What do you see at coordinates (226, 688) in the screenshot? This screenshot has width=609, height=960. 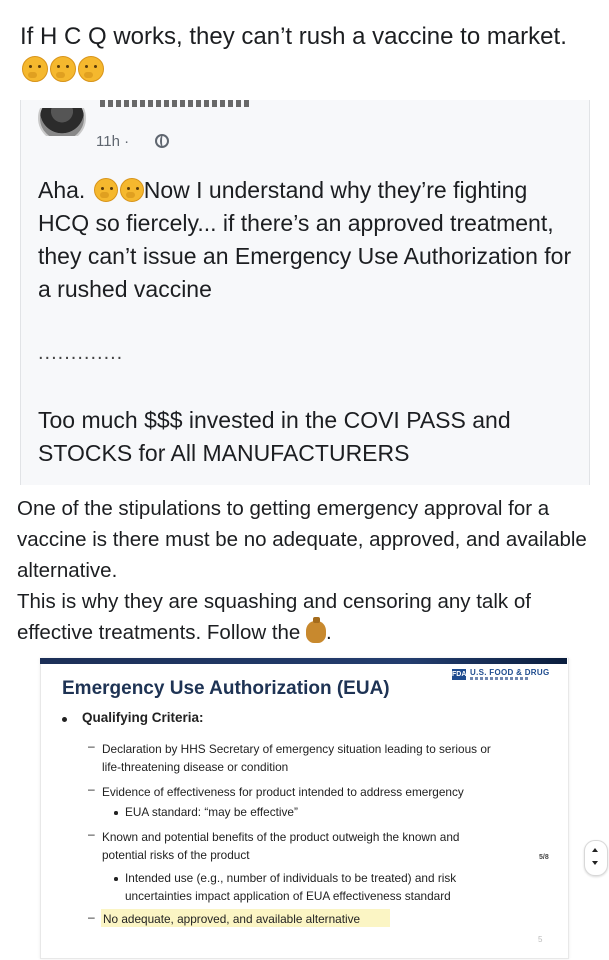 I see `slide-title: Emergency Use Authorization (EUA)` at bounding box center [226, 688].